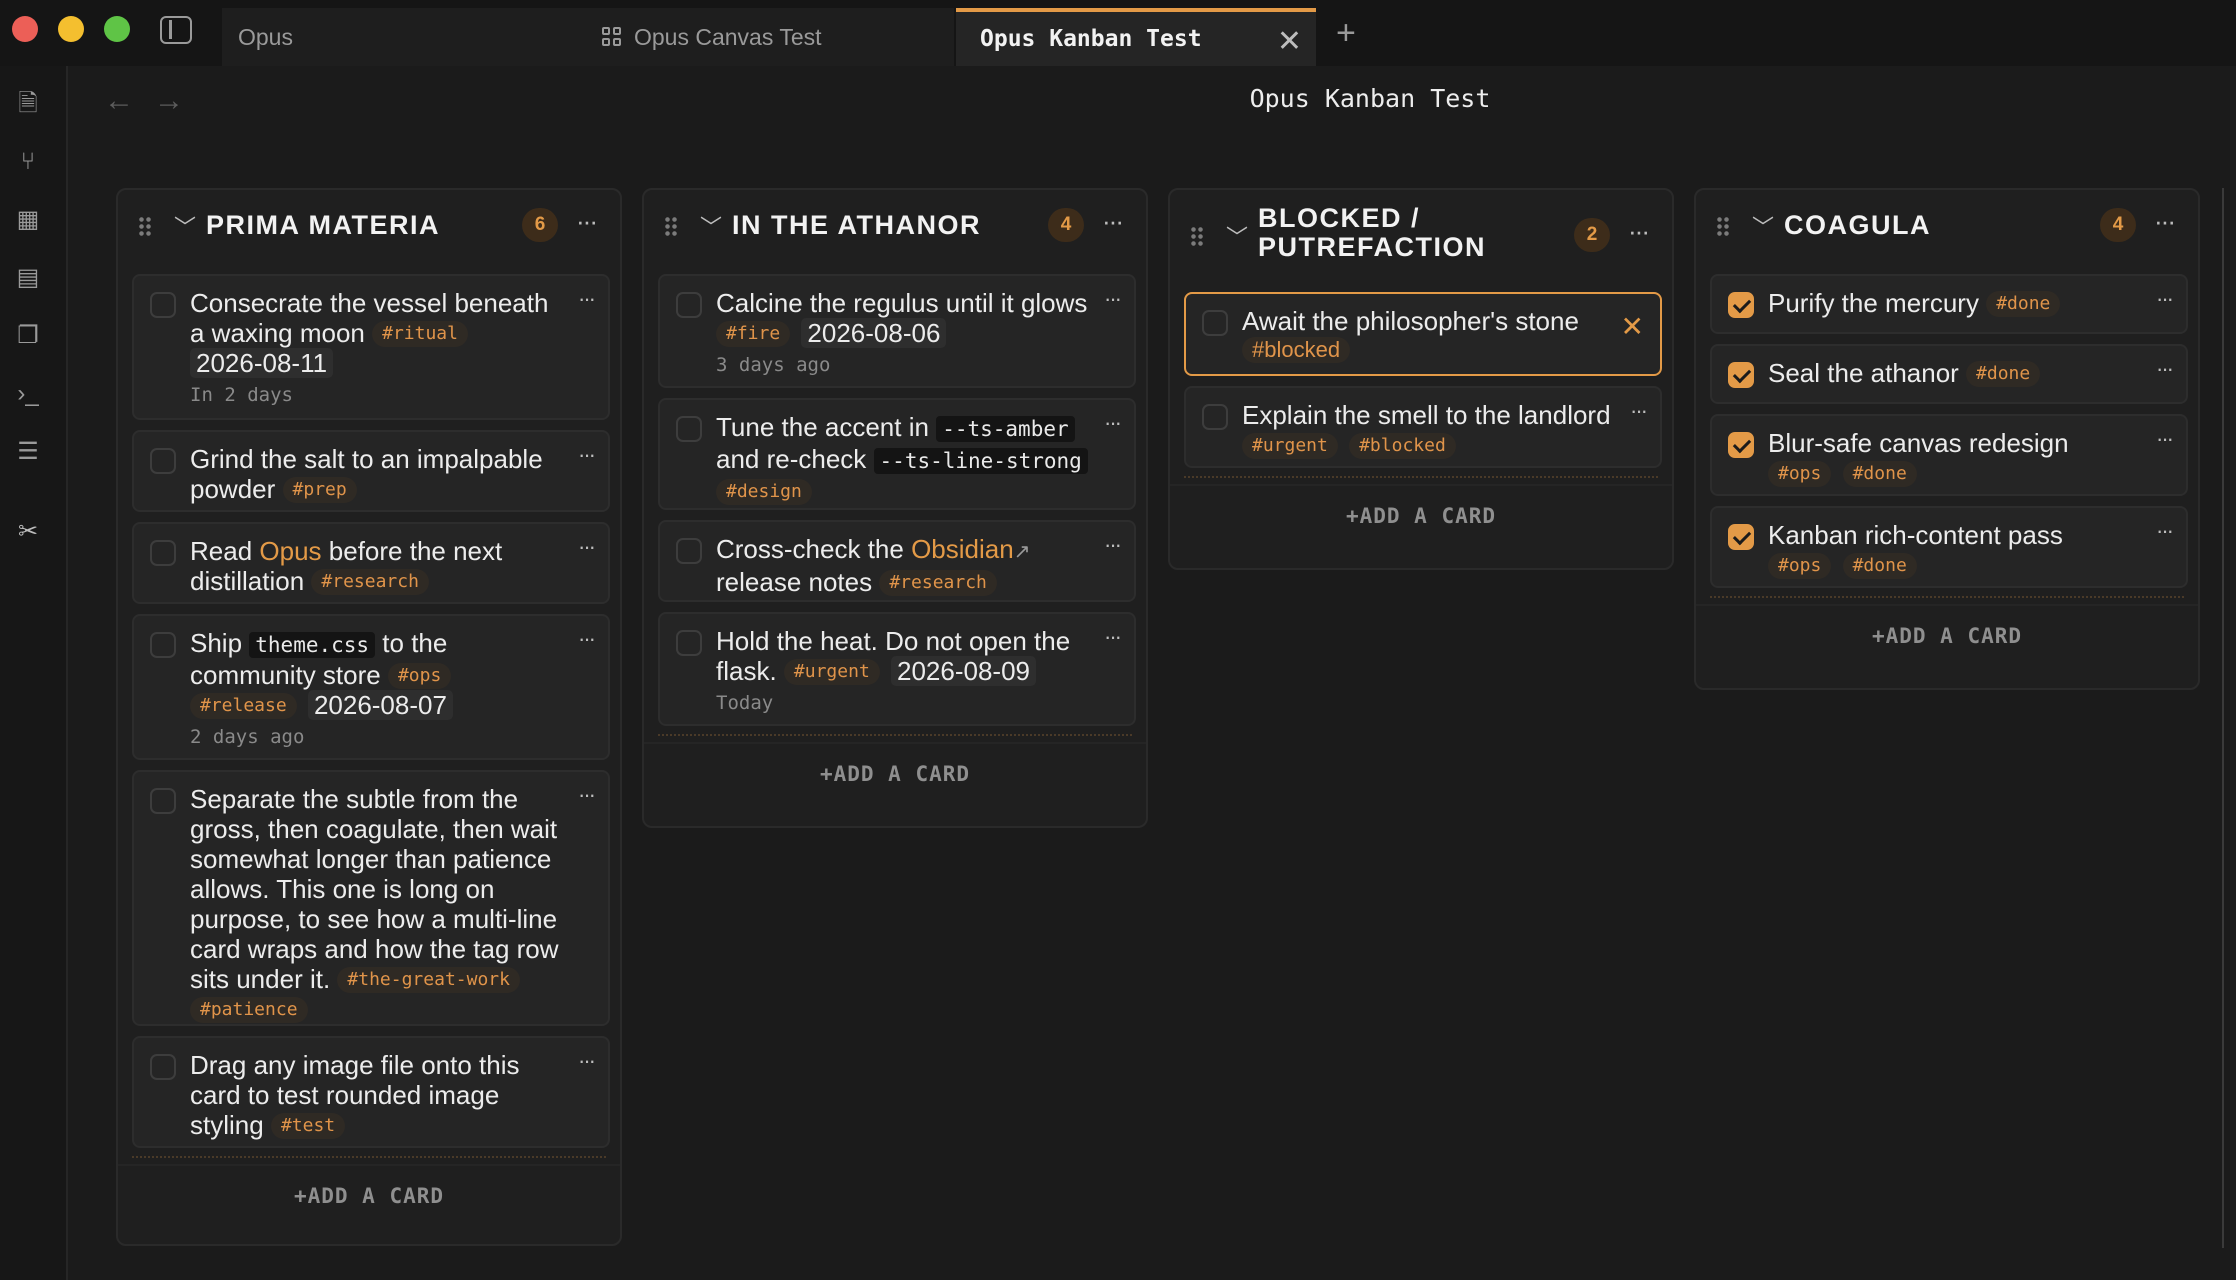 Image resolution: width=2236 pixels, height=1280 pixels. Describe the element at coordinates (176, 30) in the screenshot. I see `sidebar-toggle-icon` at that location.